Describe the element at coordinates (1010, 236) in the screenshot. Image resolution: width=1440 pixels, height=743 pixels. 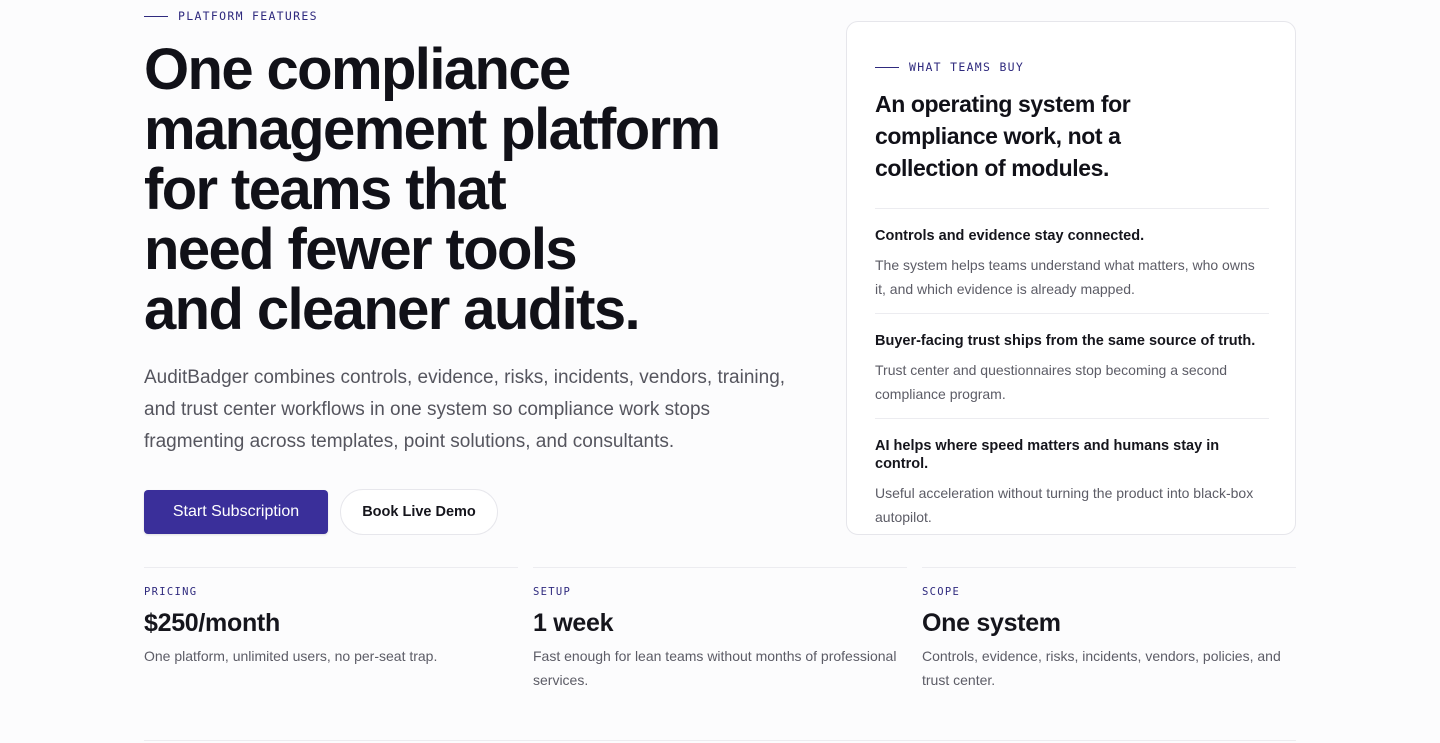
I see `card-item-title: Controls and evidence stay connected.` at that location.